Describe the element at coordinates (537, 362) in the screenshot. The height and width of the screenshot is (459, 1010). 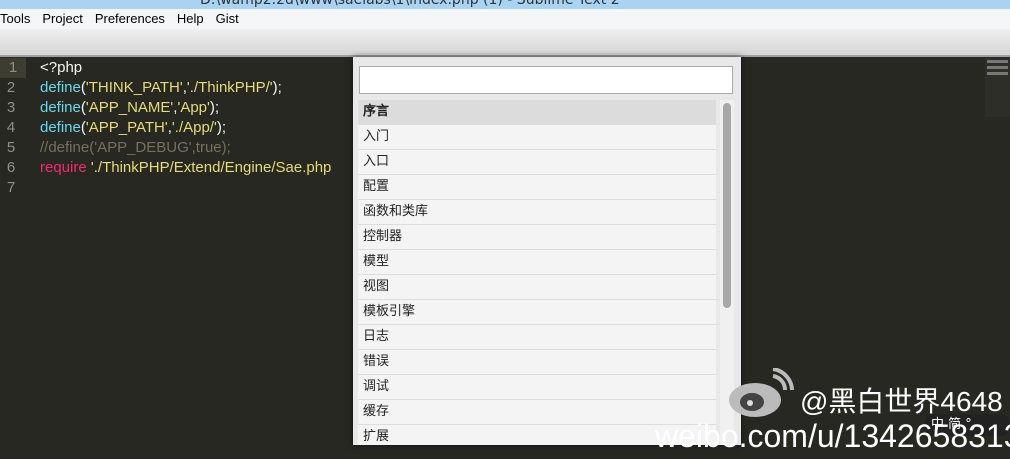
I see `palette-item: 错误` at that location.